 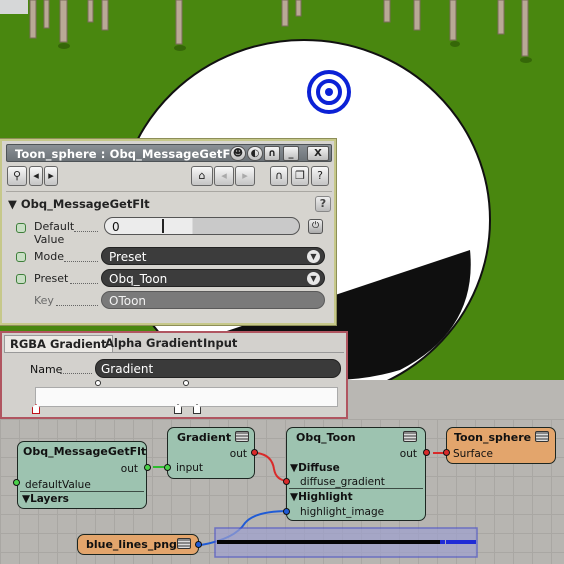 I want to click on param-diffuse-gradient: diffuse_gradient, so click(x=342, y=482).